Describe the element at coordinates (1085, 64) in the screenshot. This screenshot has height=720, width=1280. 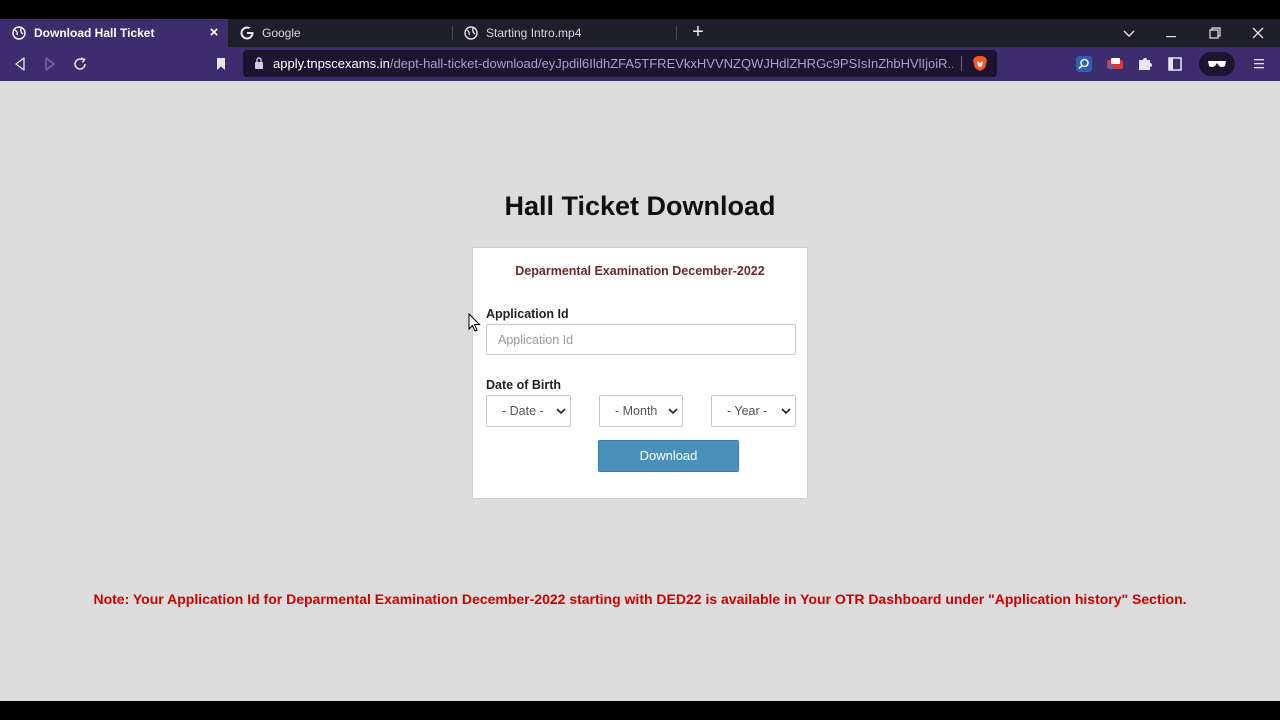
I see `search-extension-icon` at that location.